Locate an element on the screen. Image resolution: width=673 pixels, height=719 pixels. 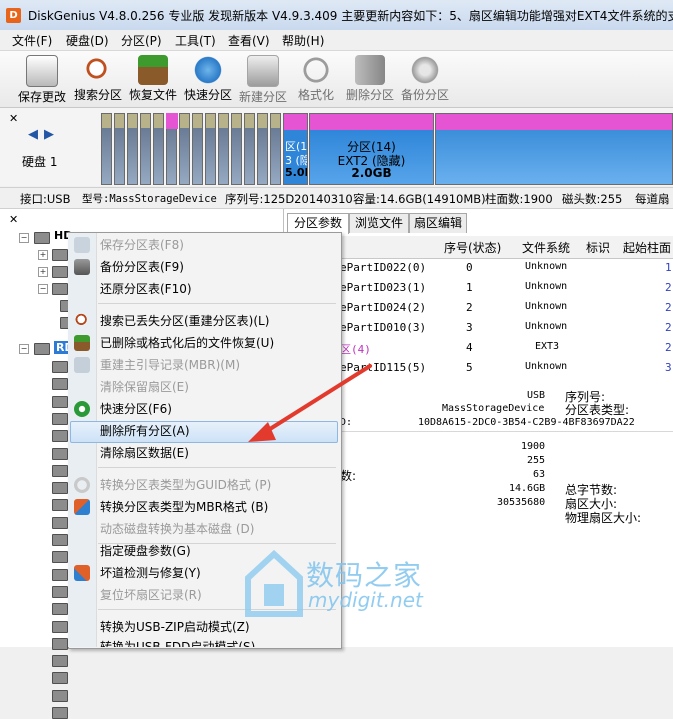
recover-files-button: 恢复文件 is located at coordinates (153, 79).